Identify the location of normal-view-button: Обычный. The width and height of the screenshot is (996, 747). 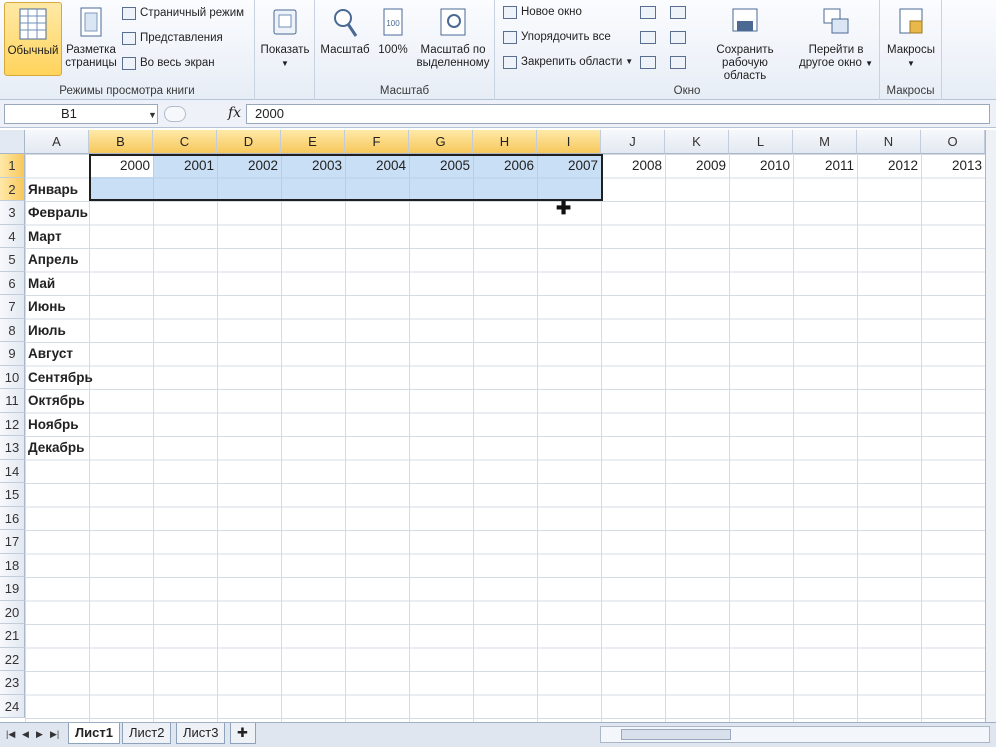
(33, 39).